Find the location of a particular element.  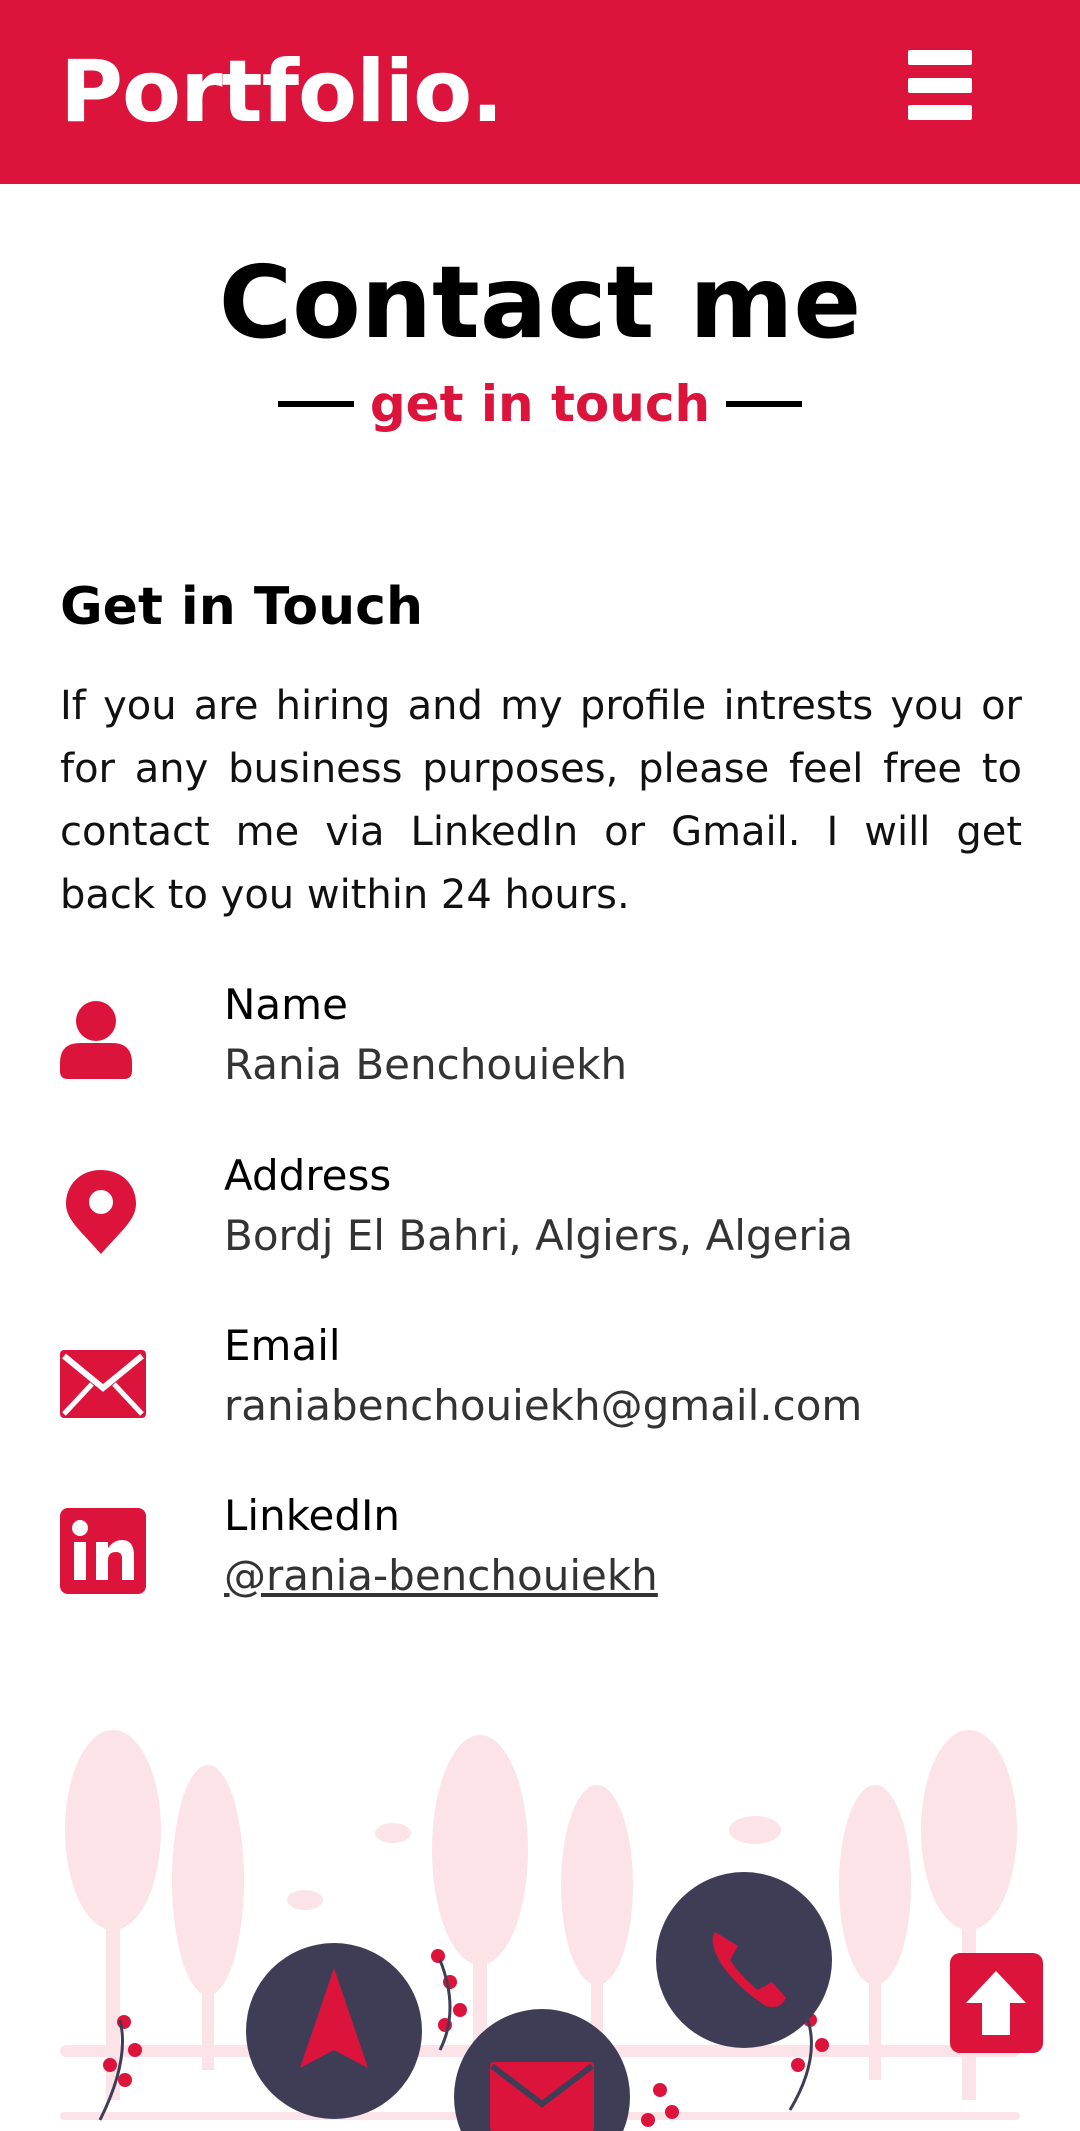

scroll-to-top-button is located at coordinates (996, 2003).